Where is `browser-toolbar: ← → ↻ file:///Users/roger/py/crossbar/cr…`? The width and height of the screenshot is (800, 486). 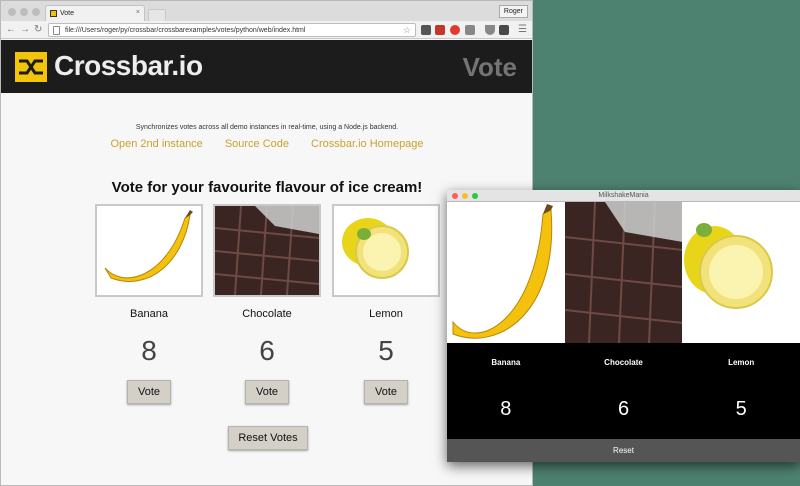
browser-toolbar: ← → ↻ file:///Users/roger/py/crossbar/cr… is located at coordinates (266, 30).